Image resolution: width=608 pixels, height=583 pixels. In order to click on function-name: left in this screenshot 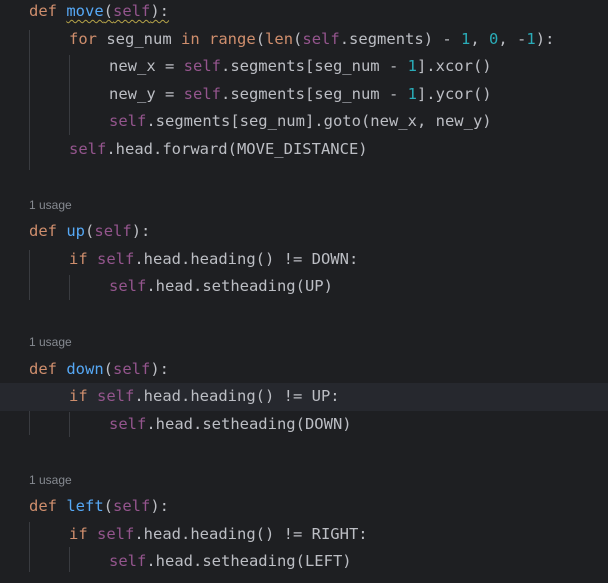, I will do `click(84, 506)`.